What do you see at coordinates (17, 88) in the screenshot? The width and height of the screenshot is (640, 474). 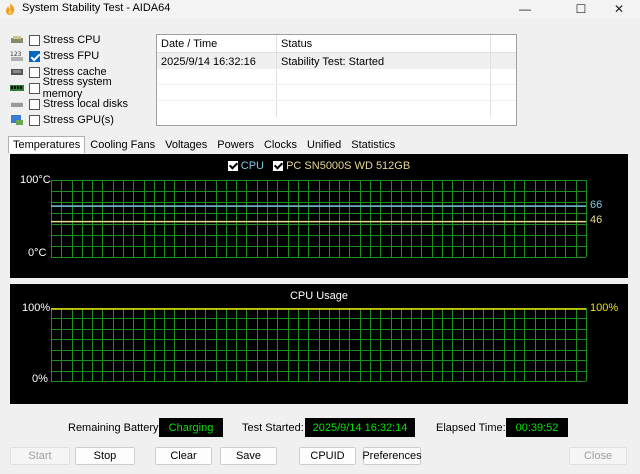 I see `memory-module-icon` at bounding box center [17, 88].